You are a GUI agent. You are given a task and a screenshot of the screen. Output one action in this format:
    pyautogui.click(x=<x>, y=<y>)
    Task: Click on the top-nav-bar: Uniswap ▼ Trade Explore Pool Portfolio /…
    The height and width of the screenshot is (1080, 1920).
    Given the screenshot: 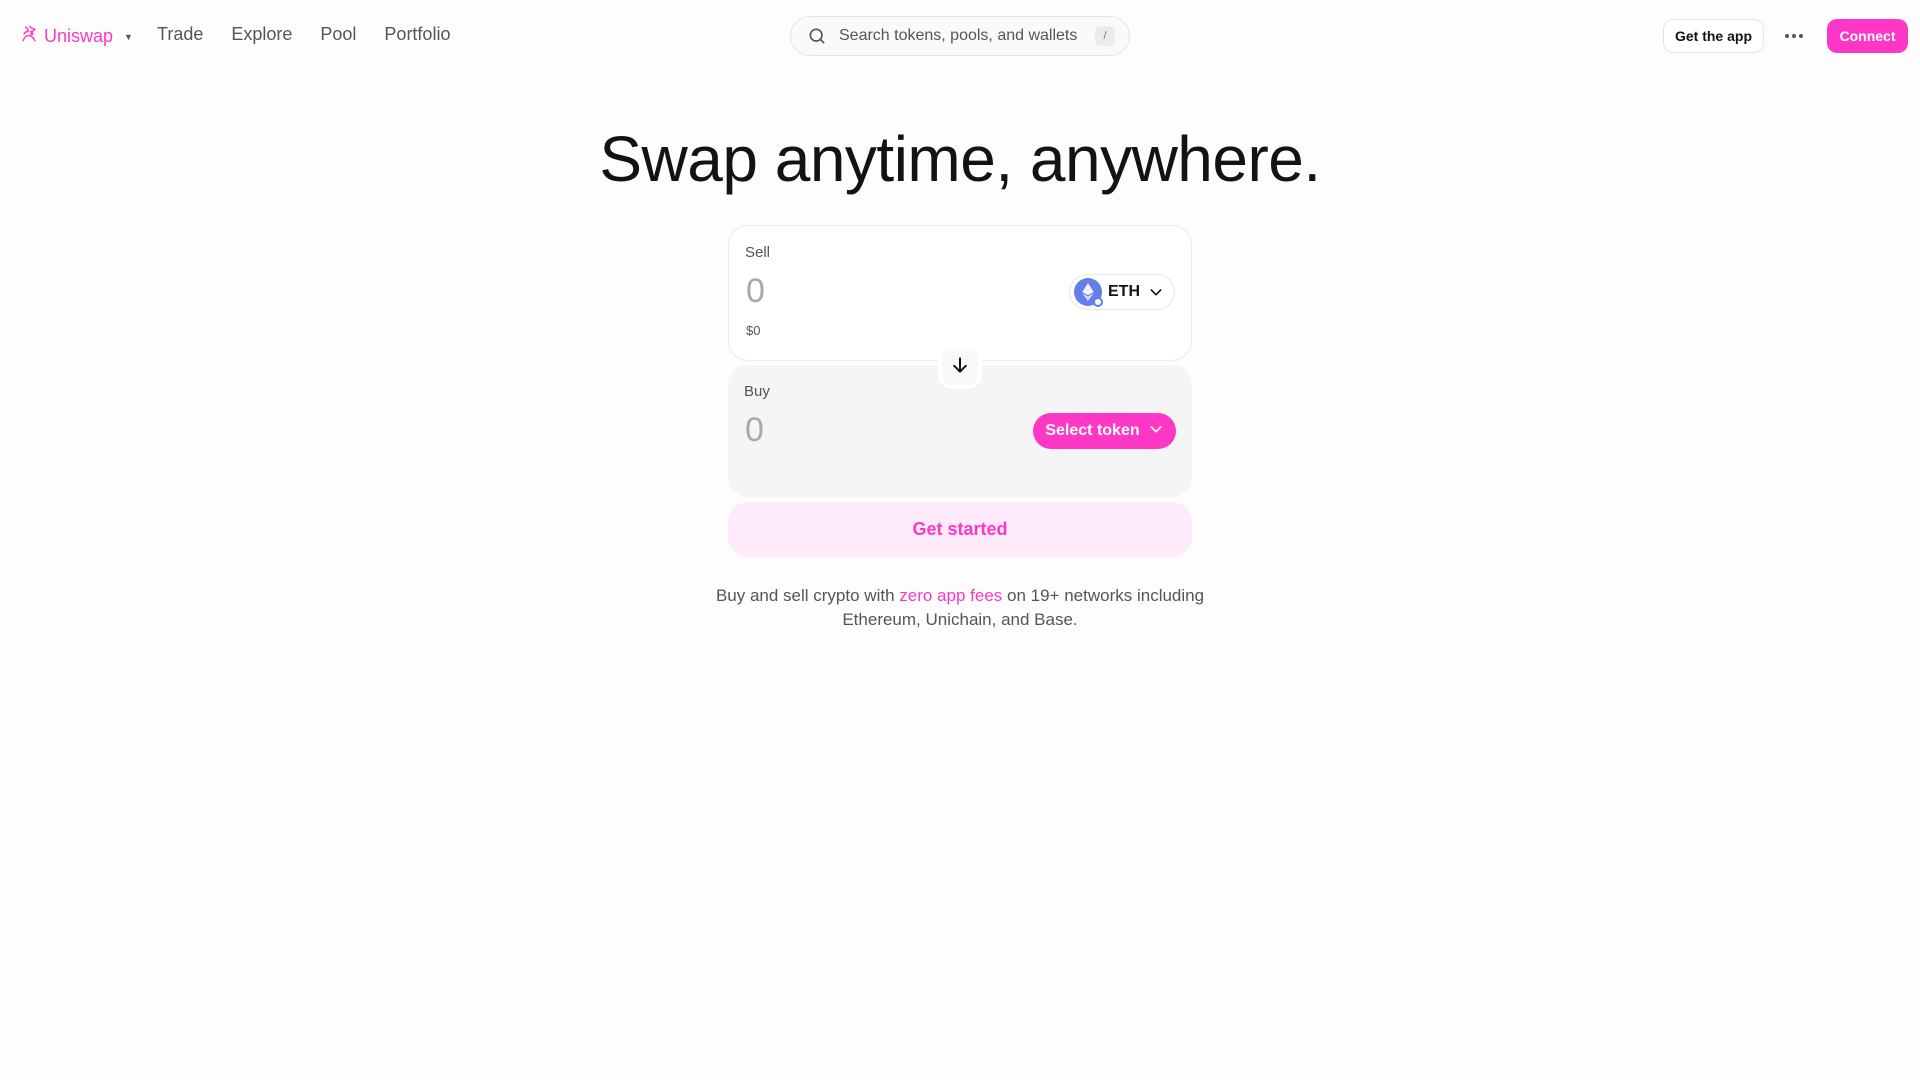 What is the action you would take?
    pyautogui.click(x=960, y=36)
    